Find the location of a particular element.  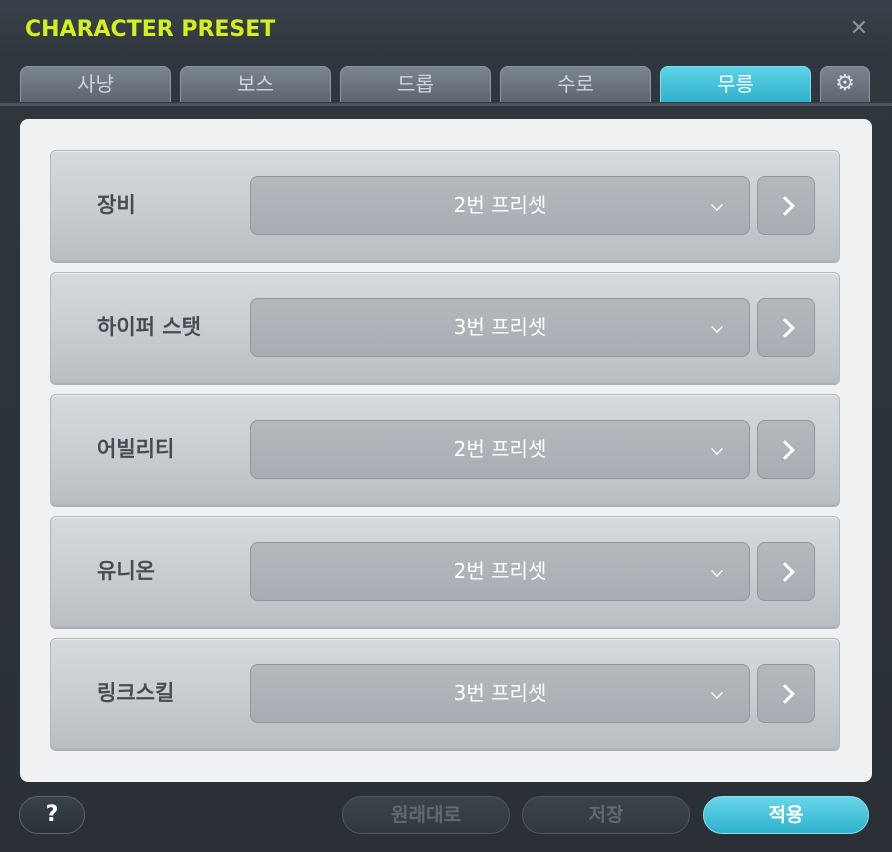

preset-row-equipment: 장비 2번 프리셋 is located at coordinates (445, 205).